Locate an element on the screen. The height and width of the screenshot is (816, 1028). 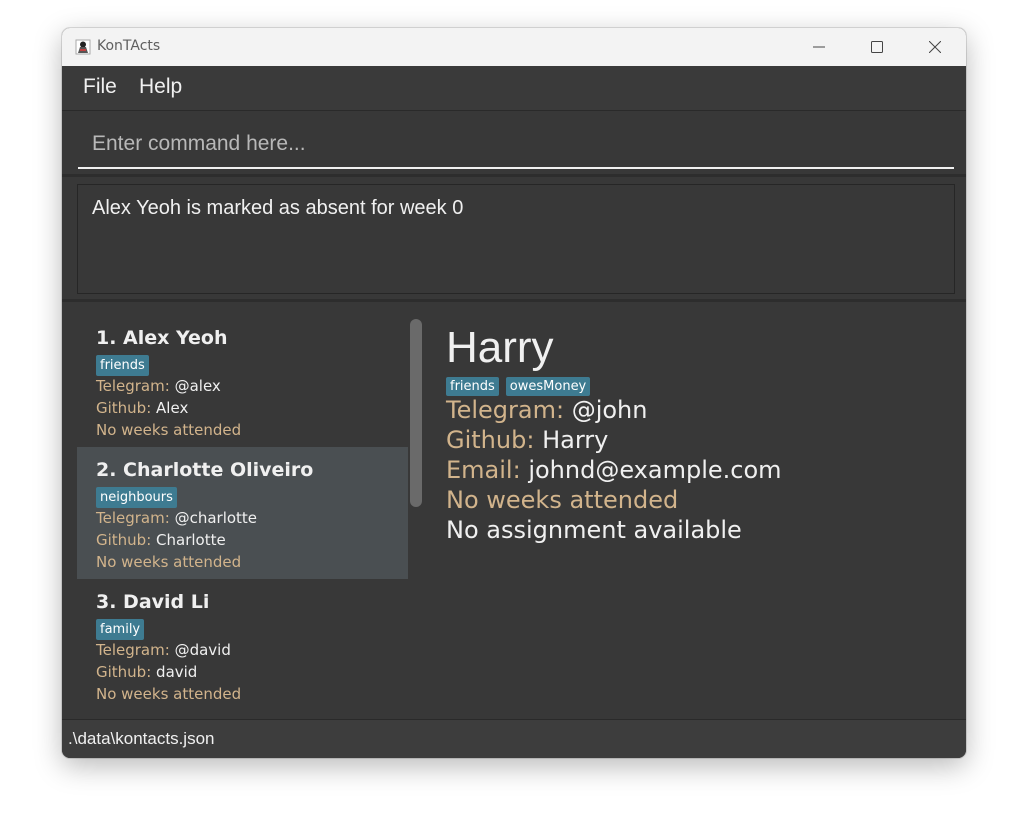
command-input is located at coordinates (516, 144).